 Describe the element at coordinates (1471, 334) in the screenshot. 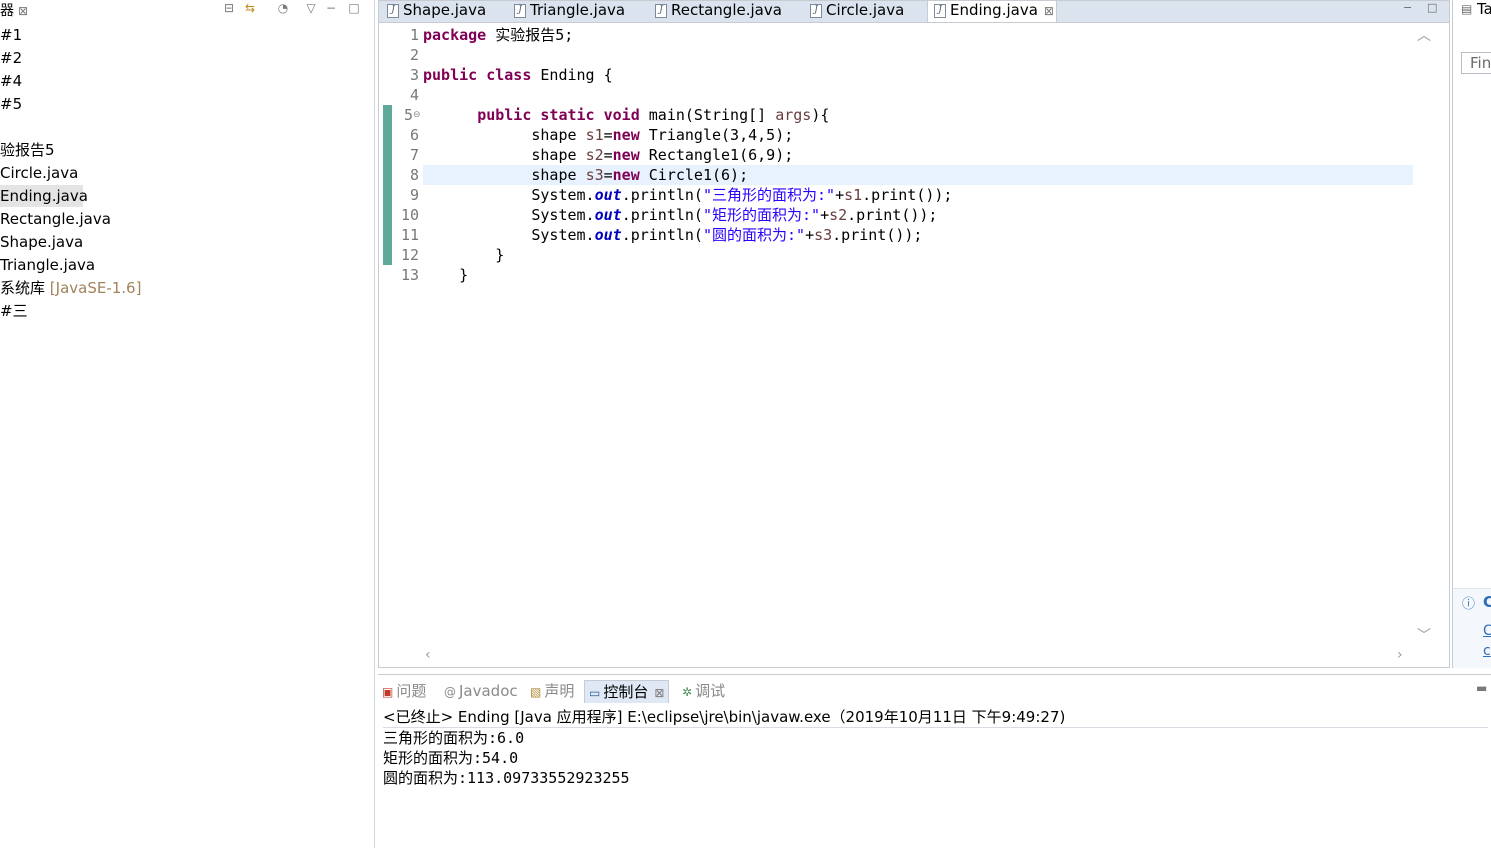

I see `right-panel: ▤ Ta Fin ⓘ C C c` at that location.